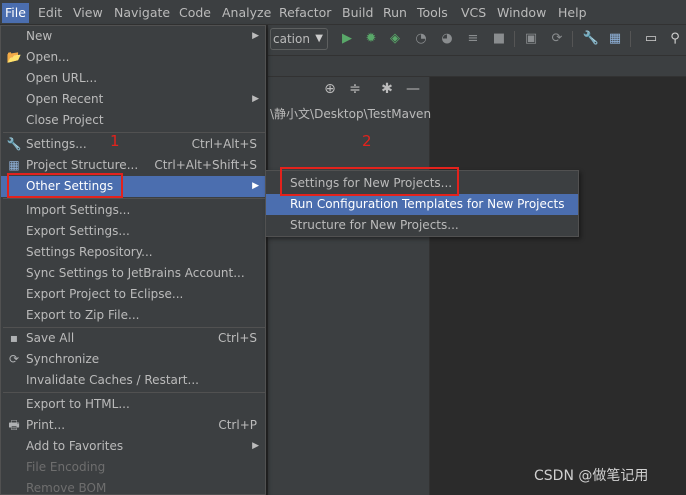 This screenshot has height=495, width=686. What do you see at coordinates (66, 488) in the screenshot?
I see `menu-item-remove-bom: Remove BOM` at bounding box center [66, 488].